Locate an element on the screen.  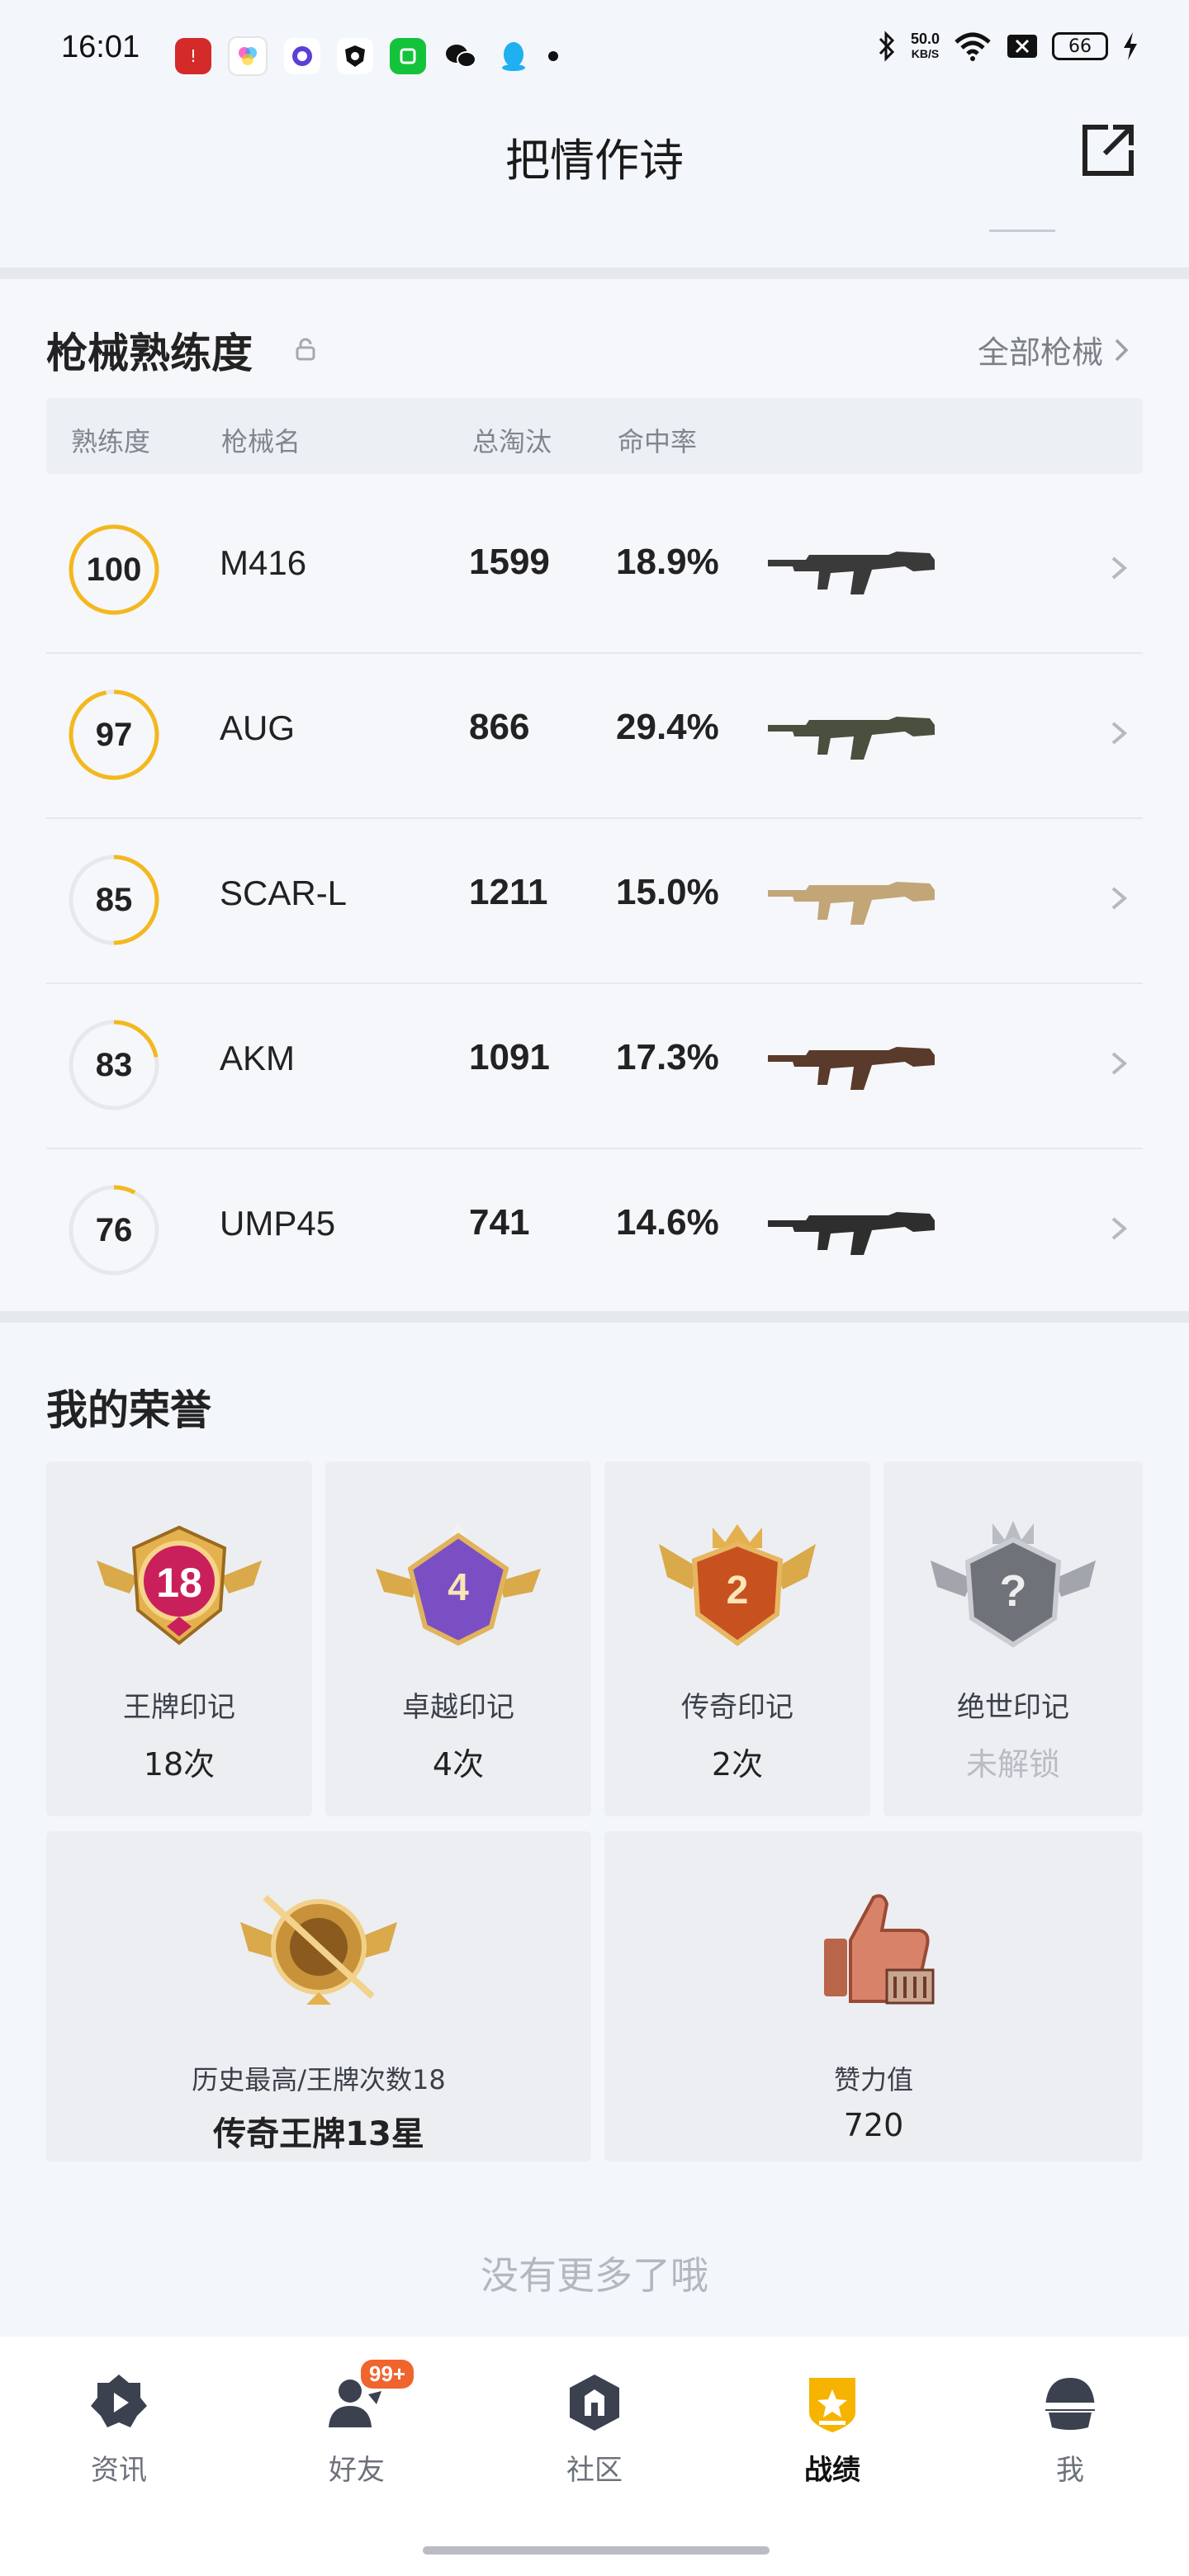
network-speed: 50.0 KB/S is located at coordinates (925, 46).